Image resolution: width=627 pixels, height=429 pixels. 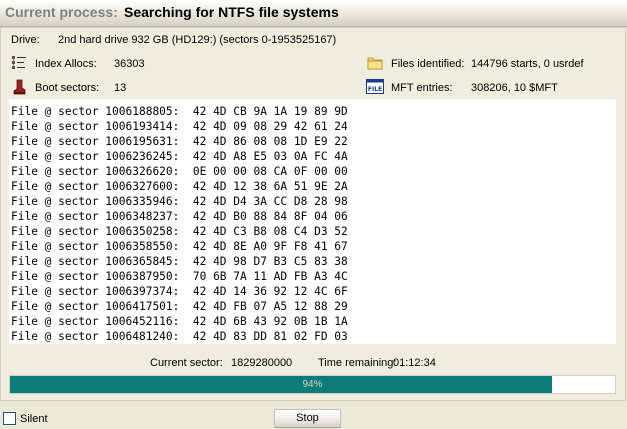 I want to click on progress-bar: 94%, so click(x=312, y=384).